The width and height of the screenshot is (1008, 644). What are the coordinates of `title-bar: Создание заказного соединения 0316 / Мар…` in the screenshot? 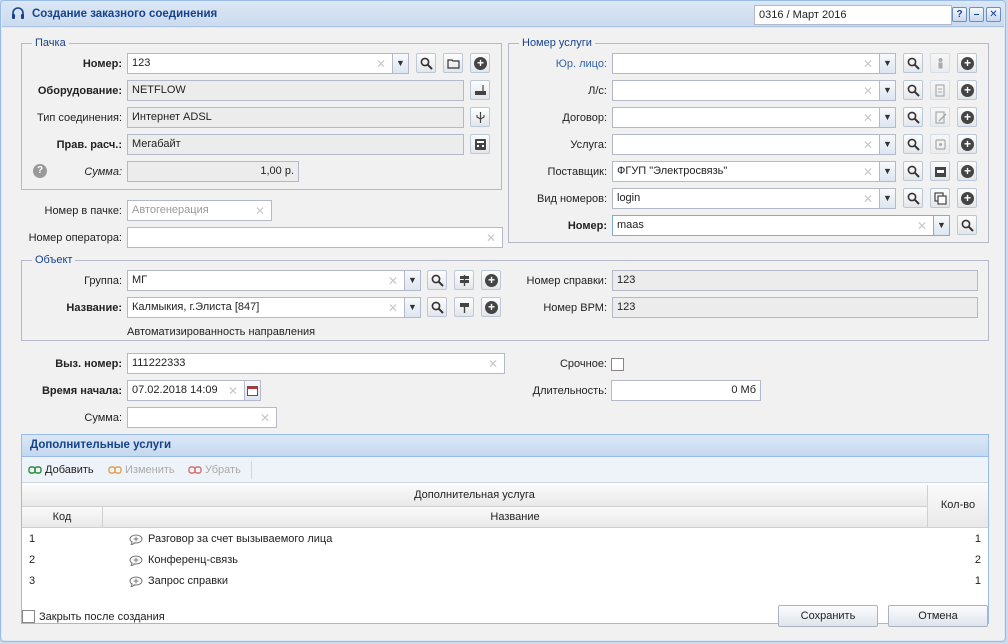 It's located at (503, 14).